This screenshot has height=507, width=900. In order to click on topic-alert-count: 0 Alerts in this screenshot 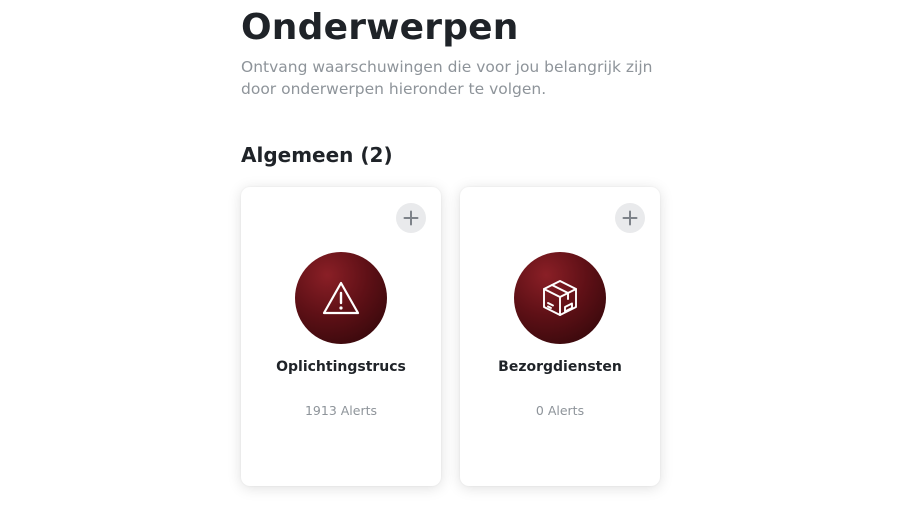, I will do `click(560, 410)`.